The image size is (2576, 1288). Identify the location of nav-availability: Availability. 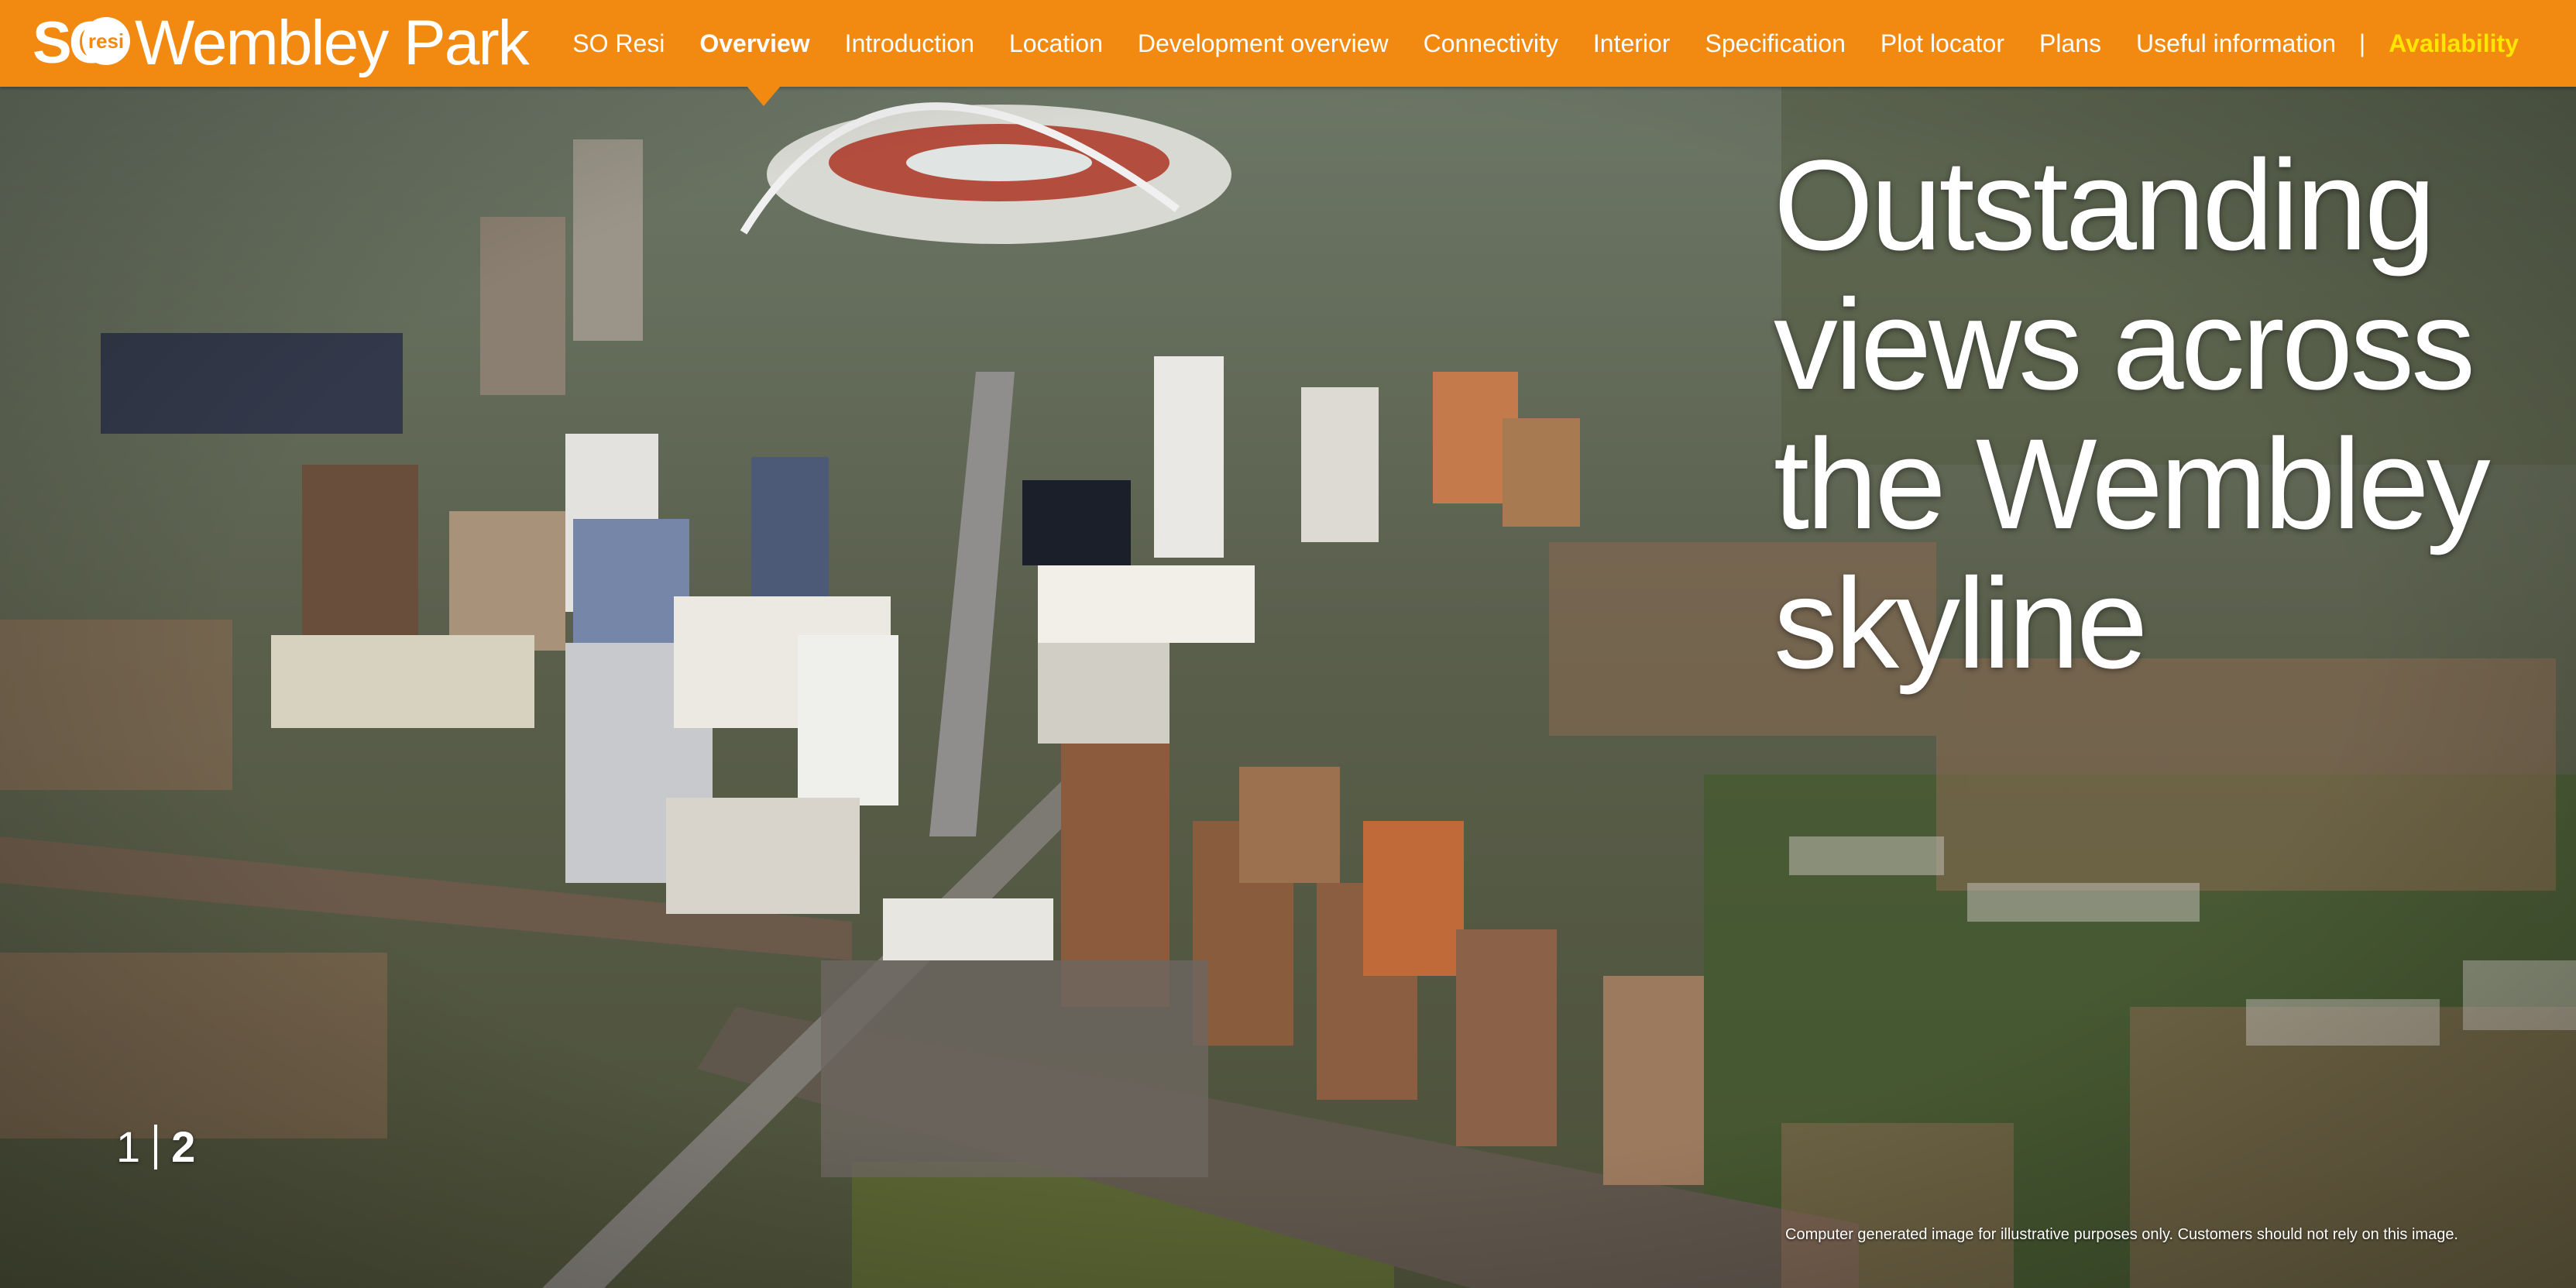
(2454, 43).